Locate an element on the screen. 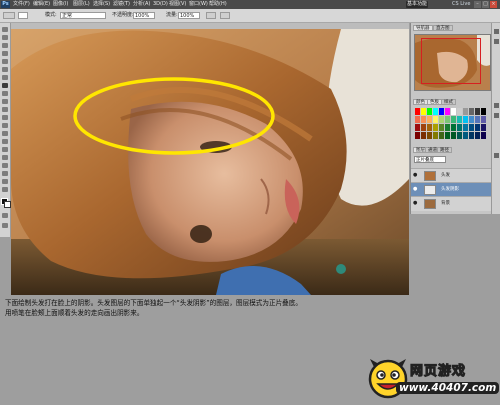 The image size is (500, 405). background-color-swatch is located at coordinates (7, 204).